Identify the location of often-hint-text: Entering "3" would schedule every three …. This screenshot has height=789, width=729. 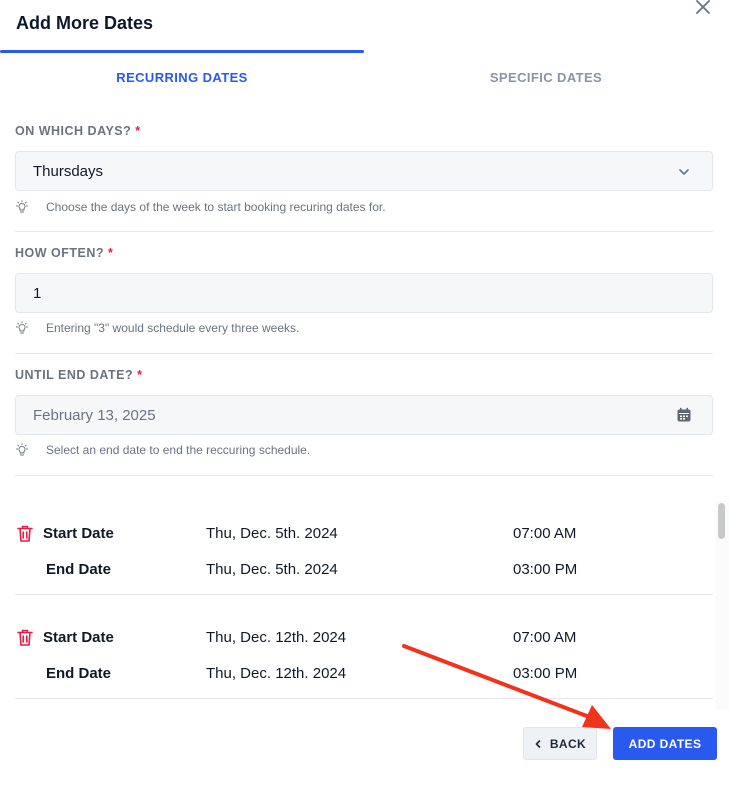
(173, 328).